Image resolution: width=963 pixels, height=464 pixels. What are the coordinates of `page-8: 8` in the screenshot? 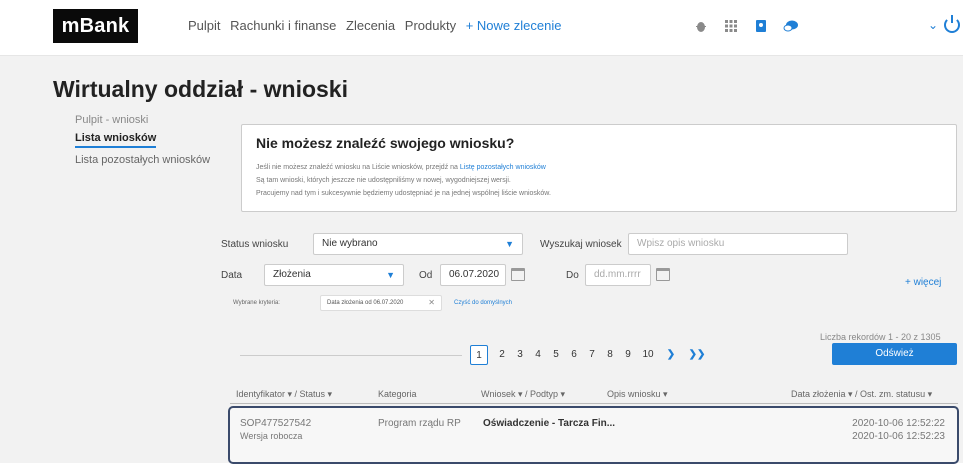 It's located at (610, 355).